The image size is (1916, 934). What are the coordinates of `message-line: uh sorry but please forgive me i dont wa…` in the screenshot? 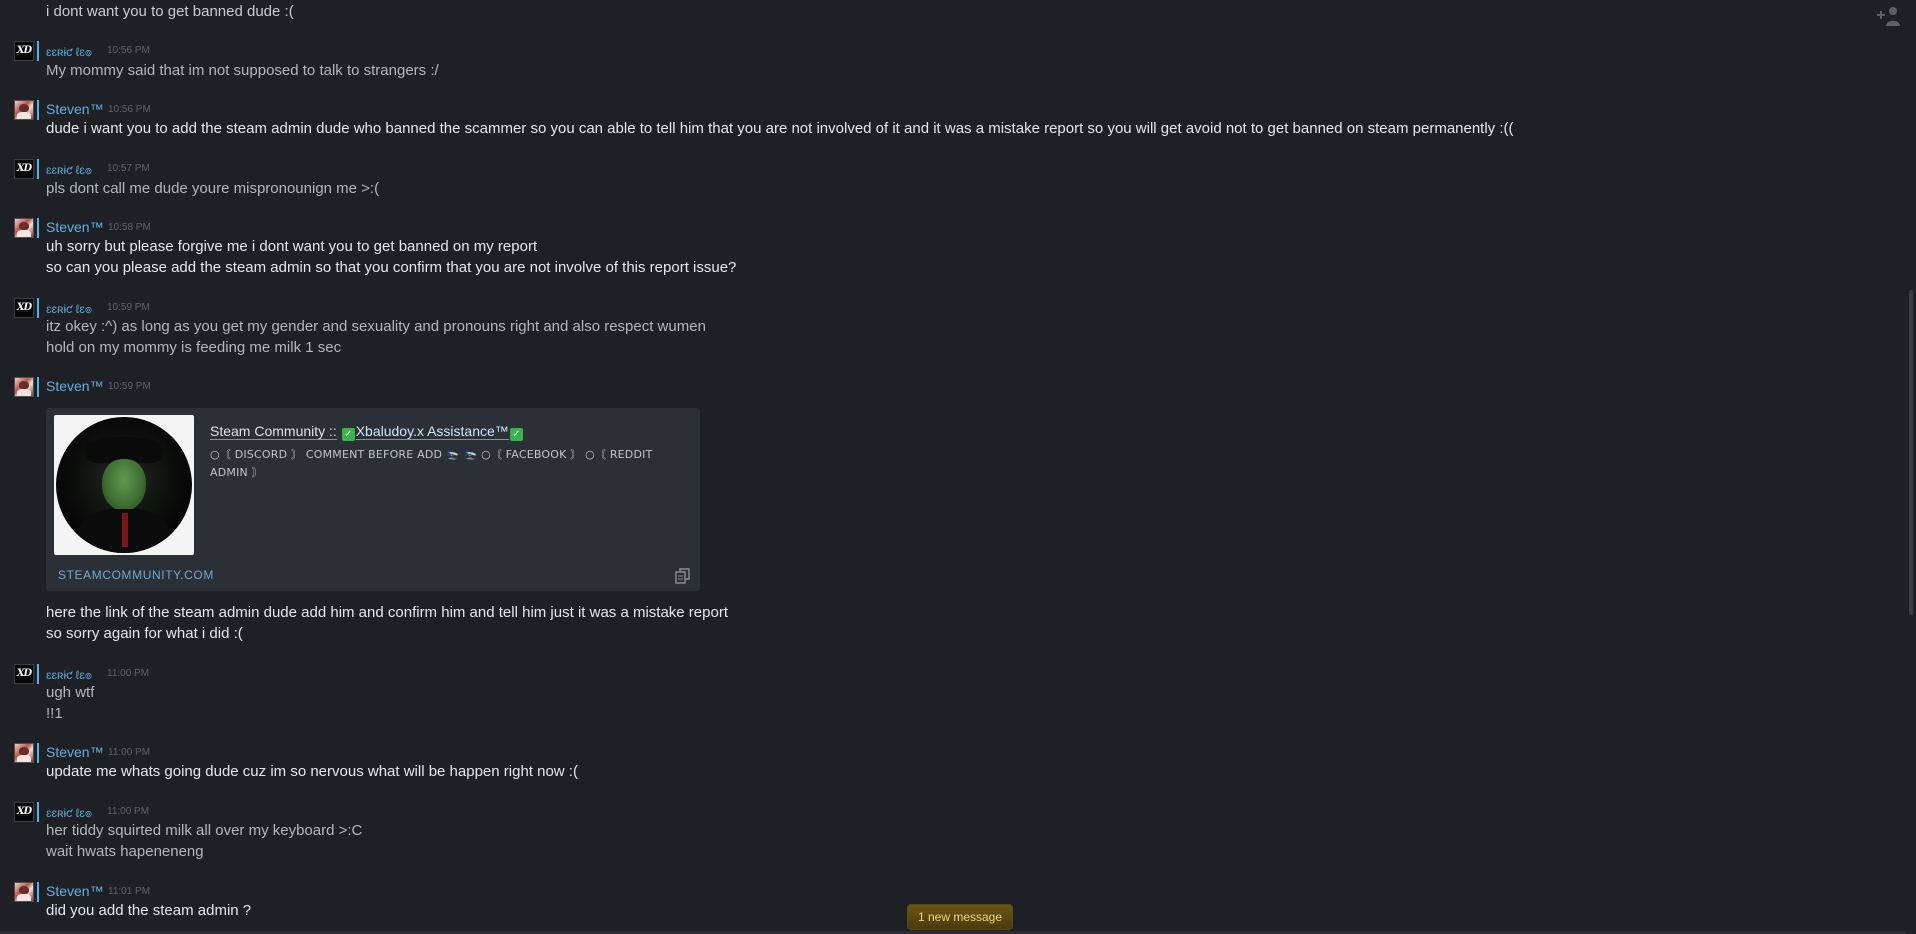 It's located at (292, 246).